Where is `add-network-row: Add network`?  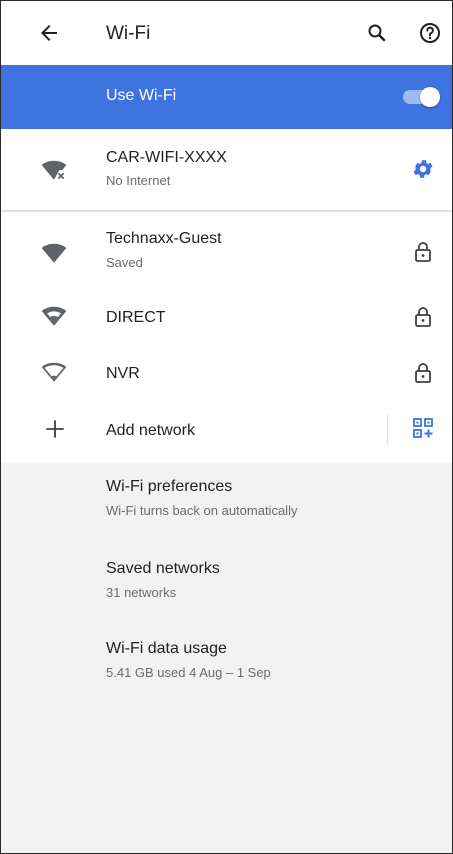
add-network-row: Add network is located at coordinates (226, 431).